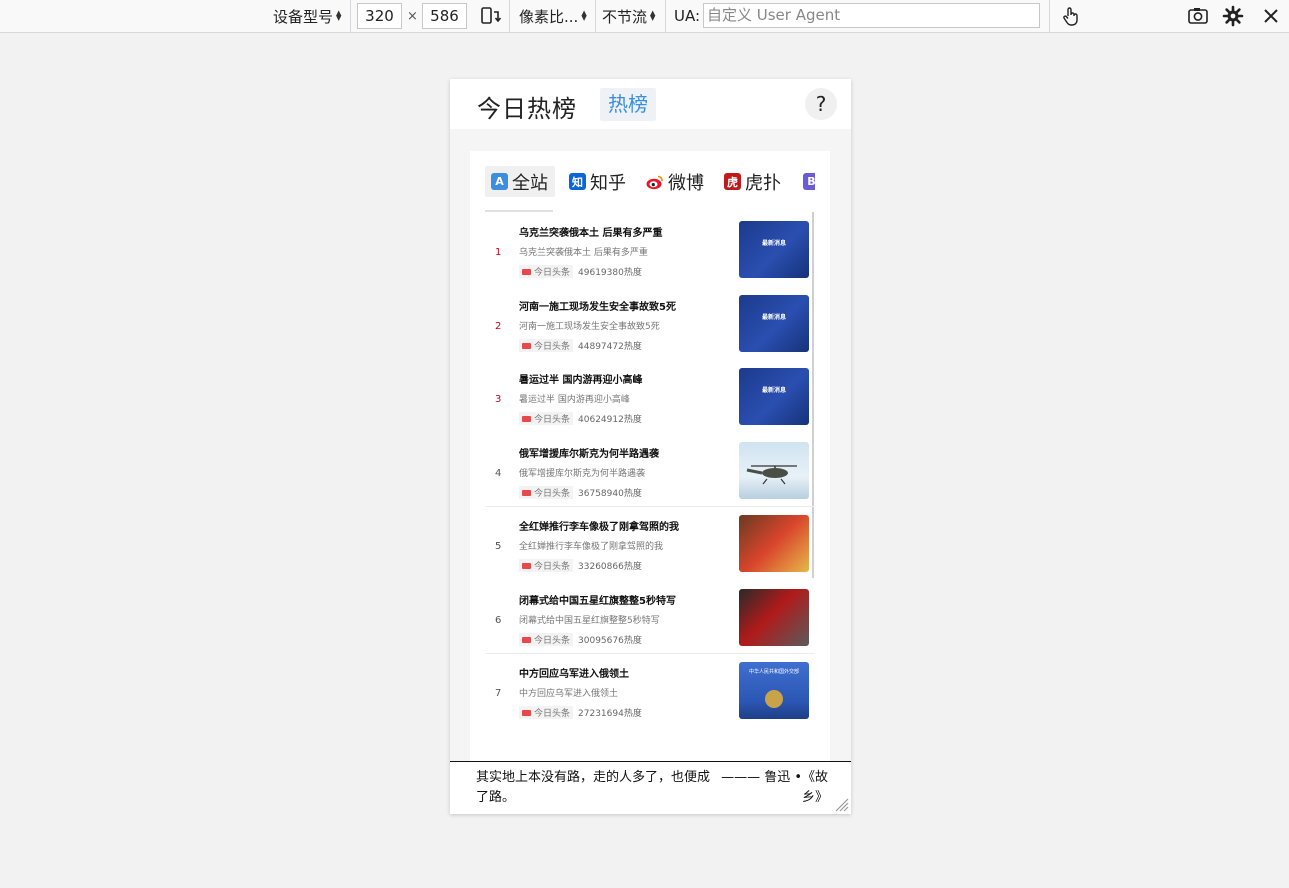  What do you see at coordinates (580, 378) in the screenshot?
I see `item-title: 暑运过半 国内游再迎小高峰` at bounding box center [580, 378].